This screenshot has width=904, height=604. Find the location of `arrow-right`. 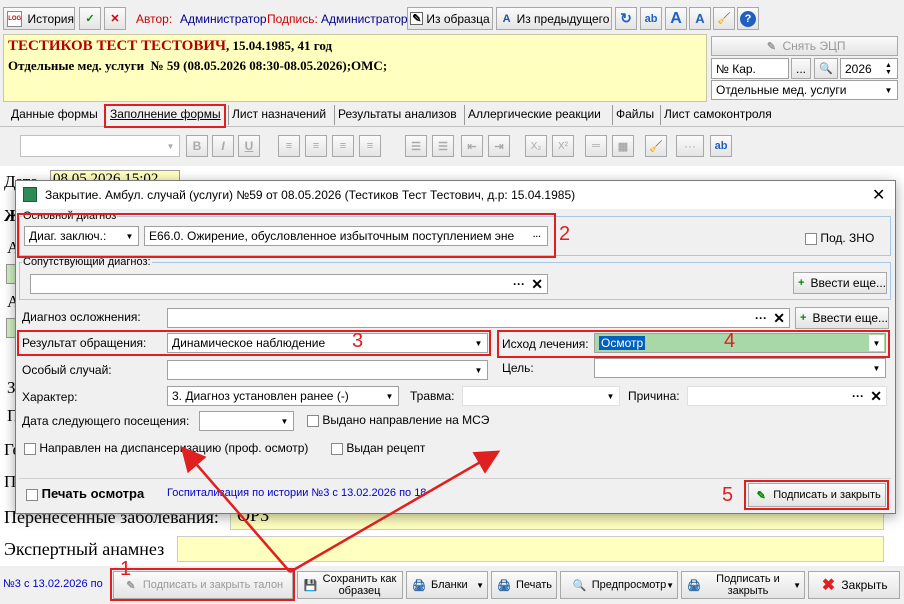

arrow-right is located at coordinates (395, 512).